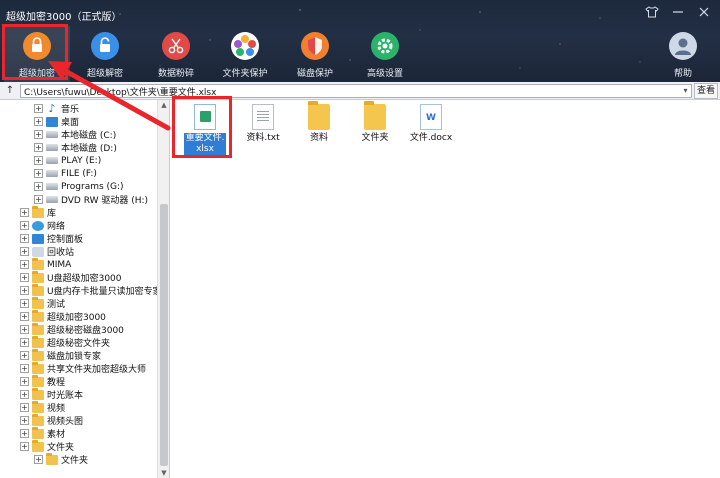 This screenshot has height=478, width=720. What do you see at coordinates (56, 383) in the screenshot?
I see `tree-item-label: 教程` at bounding box center [56, 383].